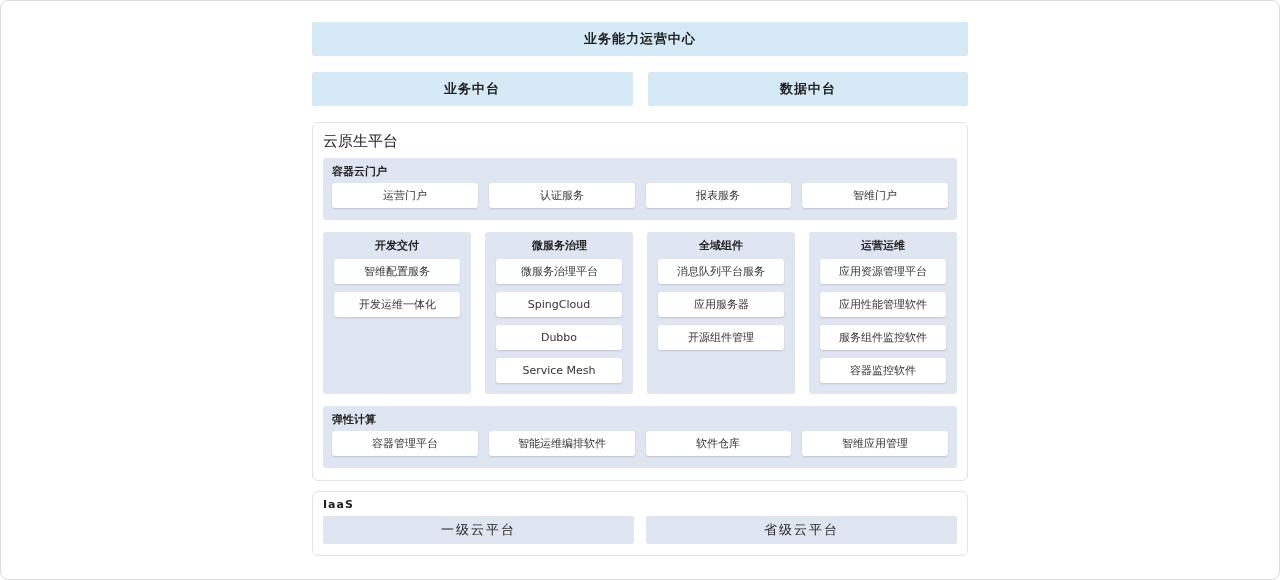 The height and width of the screenshot is (580, 1280). I want to click on service-item: SpingCloud, so click(559, 304).